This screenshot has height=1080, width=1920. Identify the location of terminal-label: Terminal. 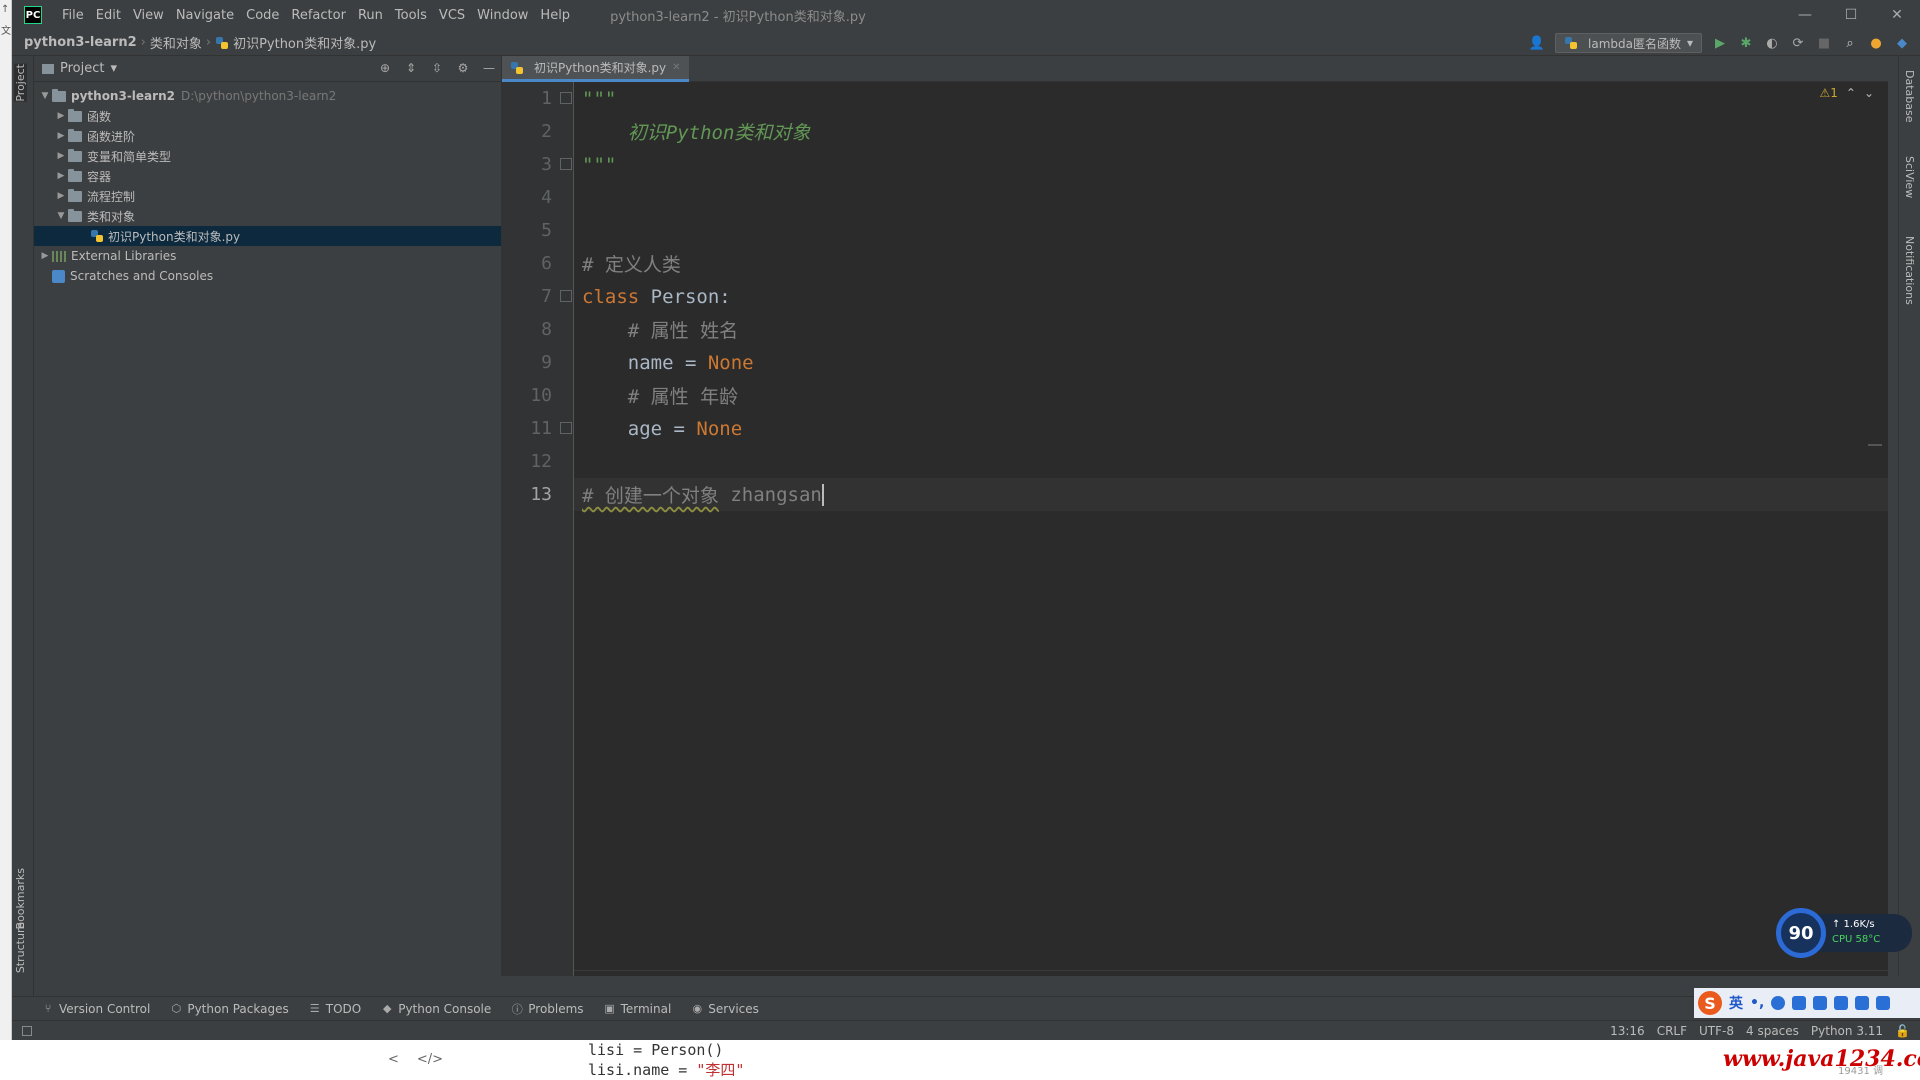
(646, 1008).